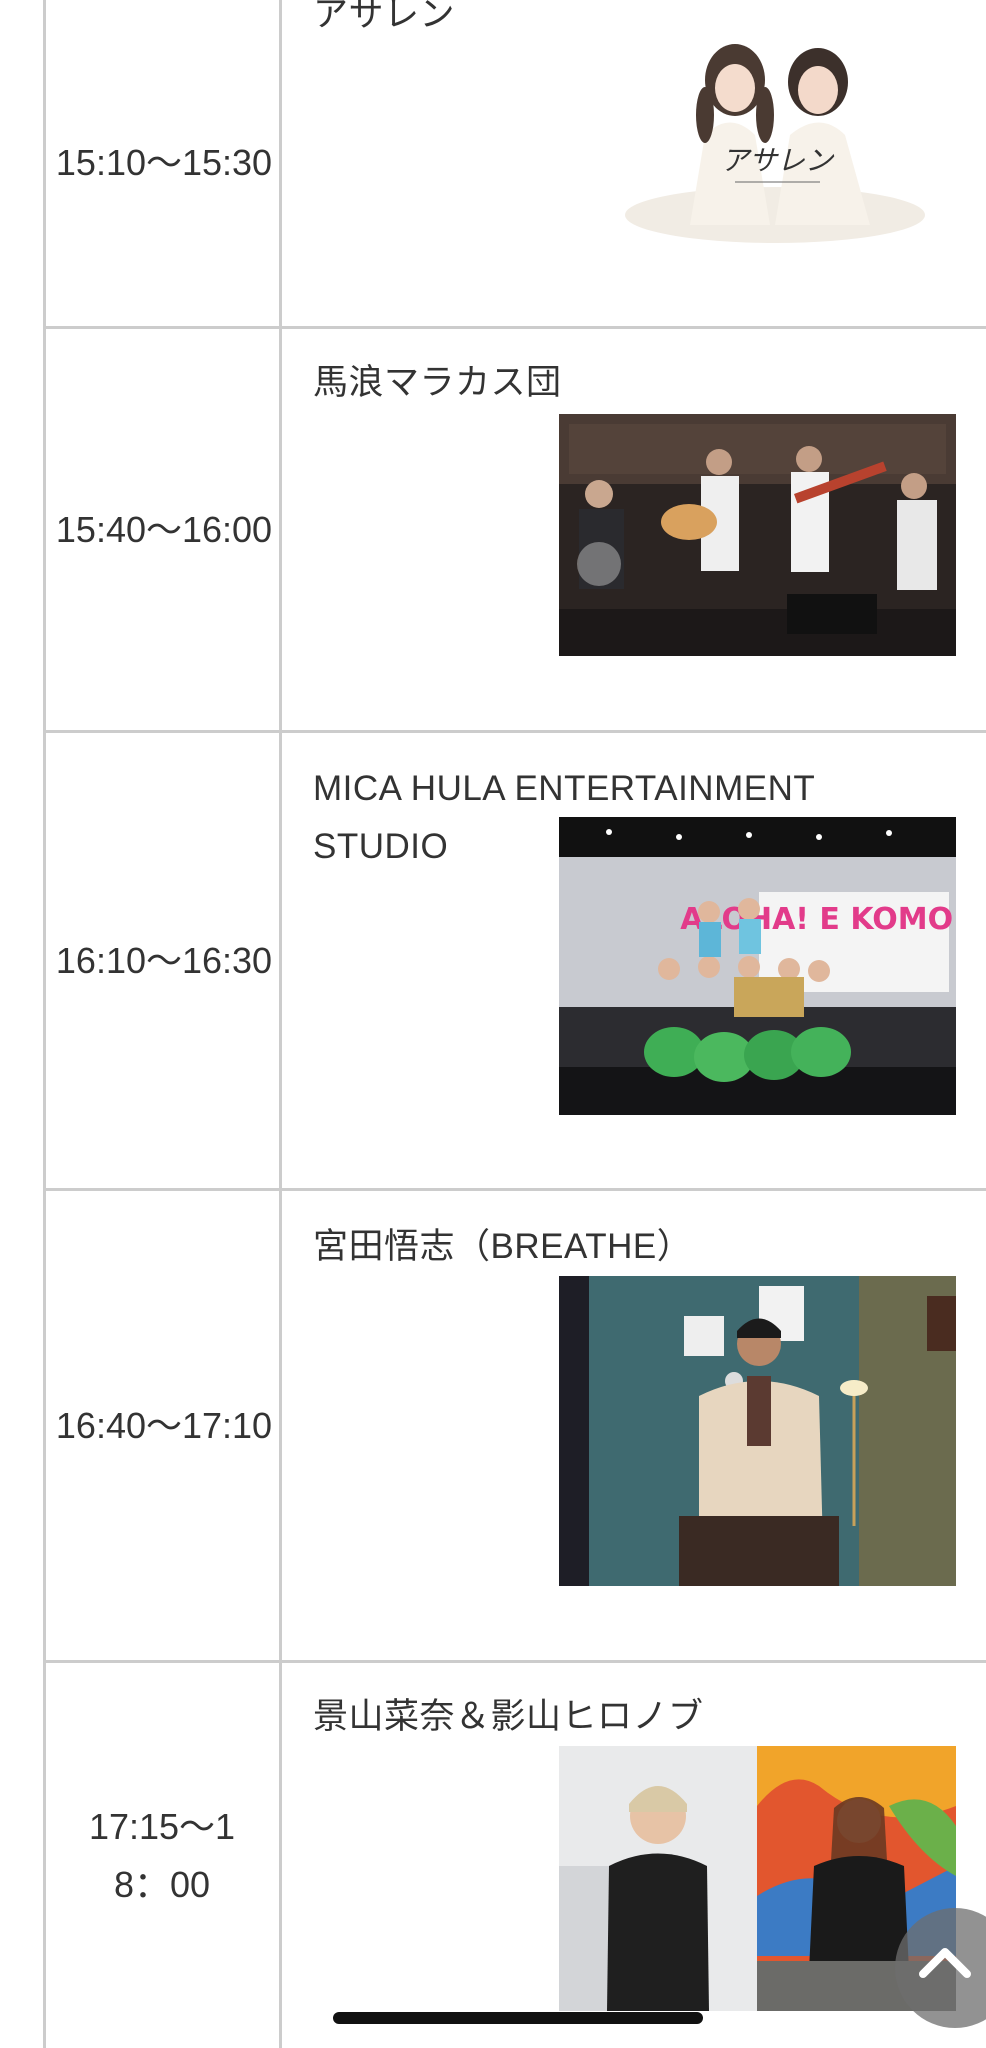 The width and height of the screenshot is (986, 2048). What do you see at coordinates (518, 2018) in the screenshot?
I see `home-indicator` at bounding box center [518, 2018].